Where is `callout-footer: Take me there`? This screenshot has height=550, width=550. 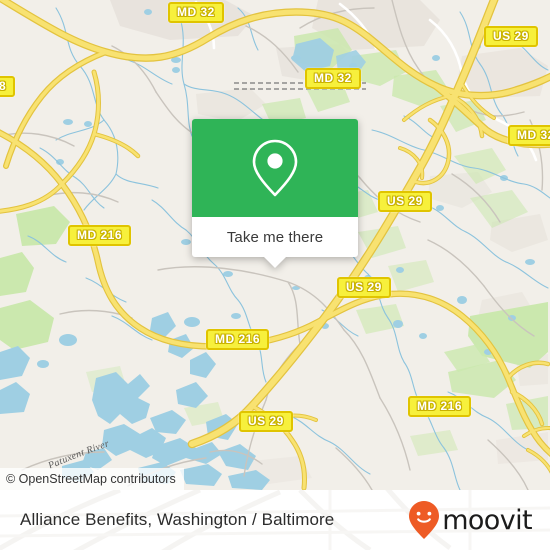 callout-footer: Take me there is located at coordinates (275, 242).